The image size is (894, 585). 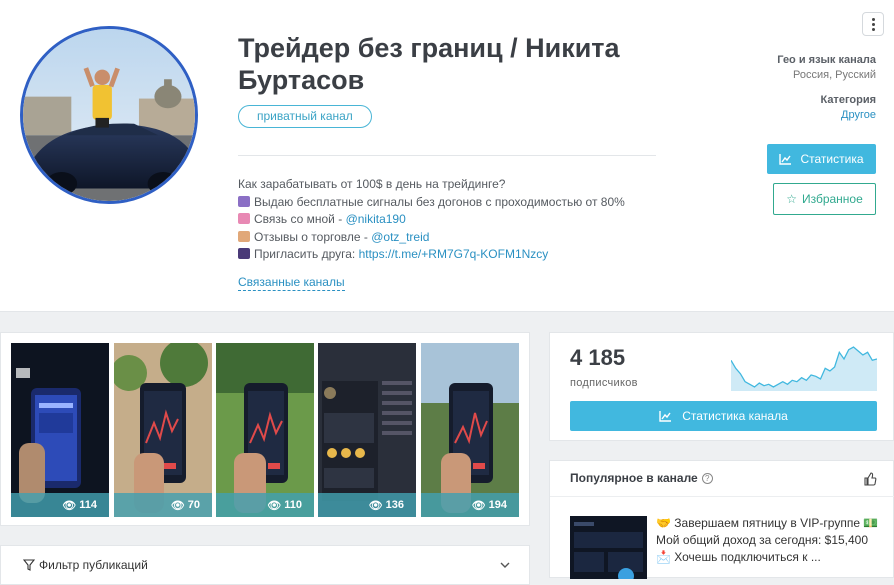 What do you see at coordinates (735, 416) in the screenshot?
I see `channel-statistics-label: Статистика канала` at bounding box center [735, 416].